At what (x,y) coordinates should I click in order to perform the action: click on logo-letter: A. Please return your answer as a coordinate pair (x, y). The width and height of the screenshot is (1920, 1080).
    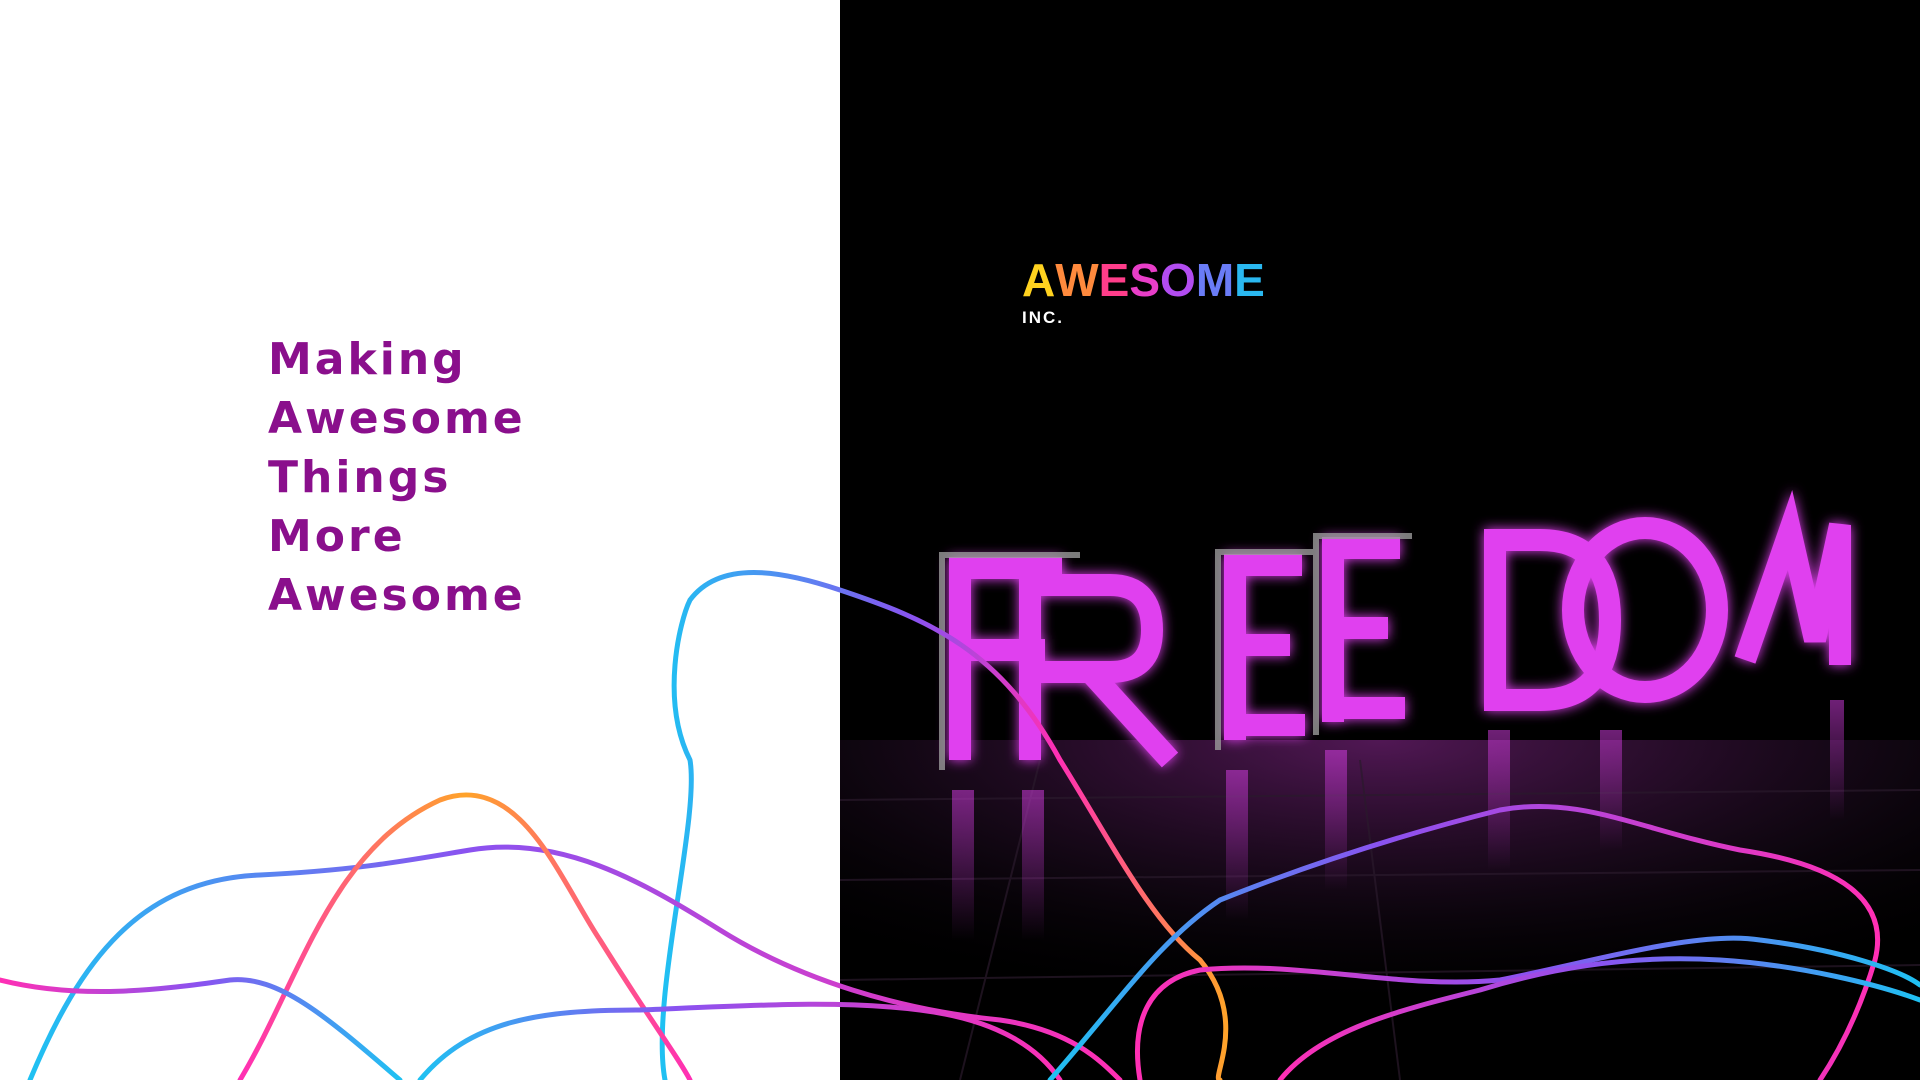
    Looking at the image, I should click on (1039, 280).